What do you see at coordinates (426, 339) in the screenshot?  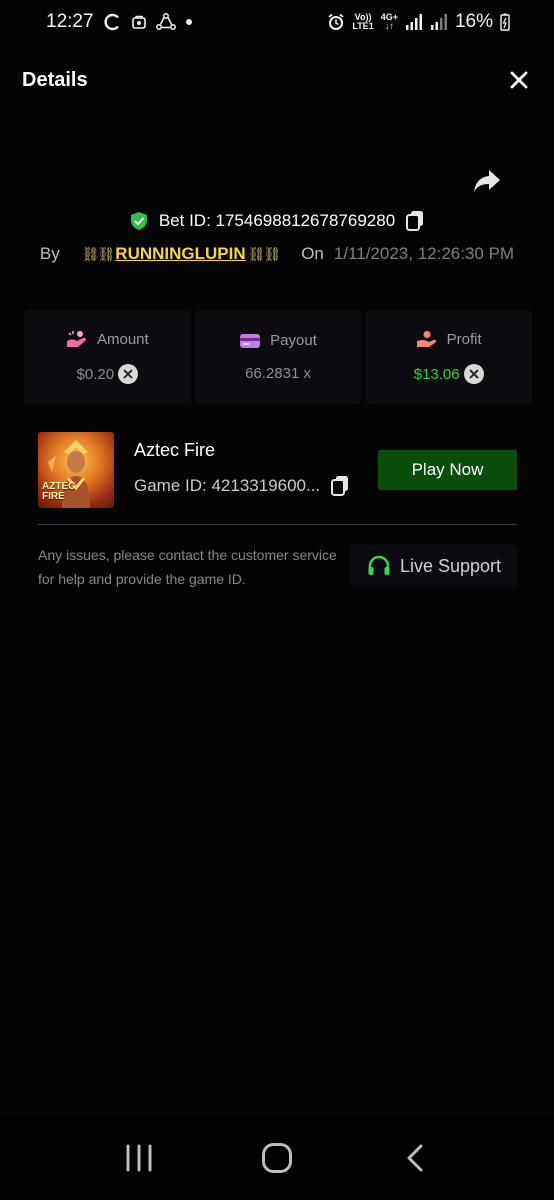 I see `profit-hand-icon` at bounding box center [426, 339].